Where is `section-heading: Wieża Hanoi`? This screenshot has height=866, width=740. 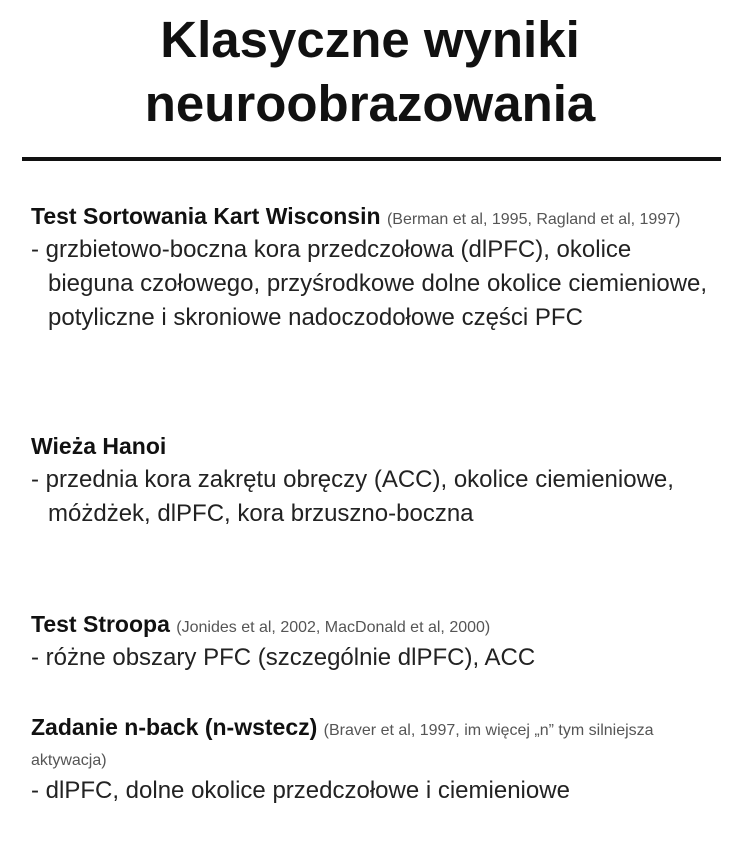 section-heading: Wieża Hanoi is located at coordinates (376, 446).